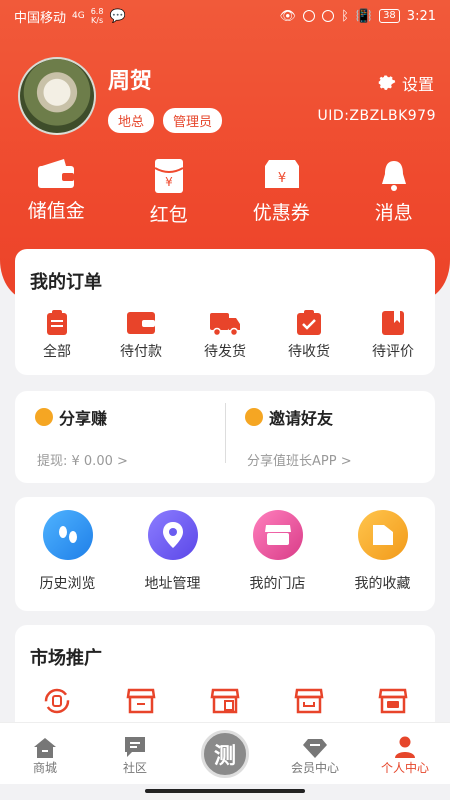  Describe the element at coordinates (393, 352) in the screenshot. I see `orders-to-review-label: 待评价` at that location.